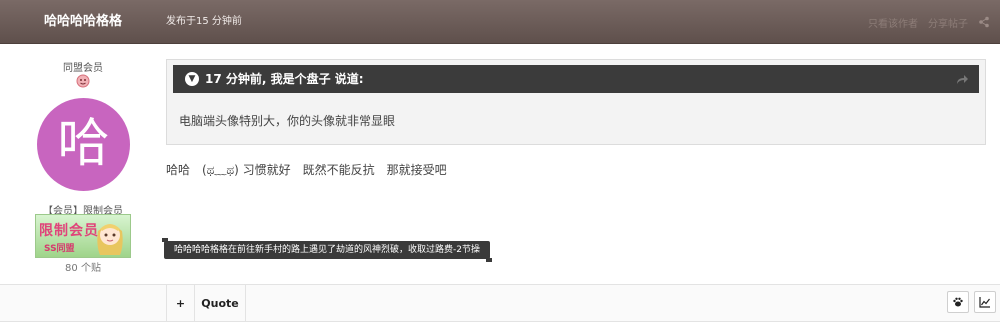 The image size is (1000, 325). What do you see at coordinates (327, 250) in the screenshot?
I see `event-notice: 哈哈哈哈格格在前往新手村的路上遇见了劫道的风神烈破，收取过路费-2节操` at bounding box center [327, 250].